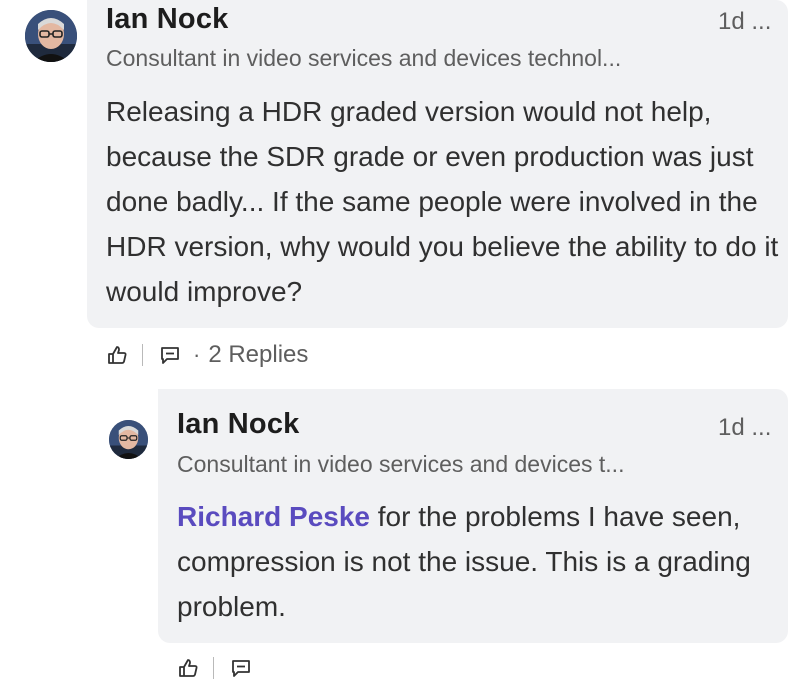  I want to click on reply-avatar, so click(128, 439).